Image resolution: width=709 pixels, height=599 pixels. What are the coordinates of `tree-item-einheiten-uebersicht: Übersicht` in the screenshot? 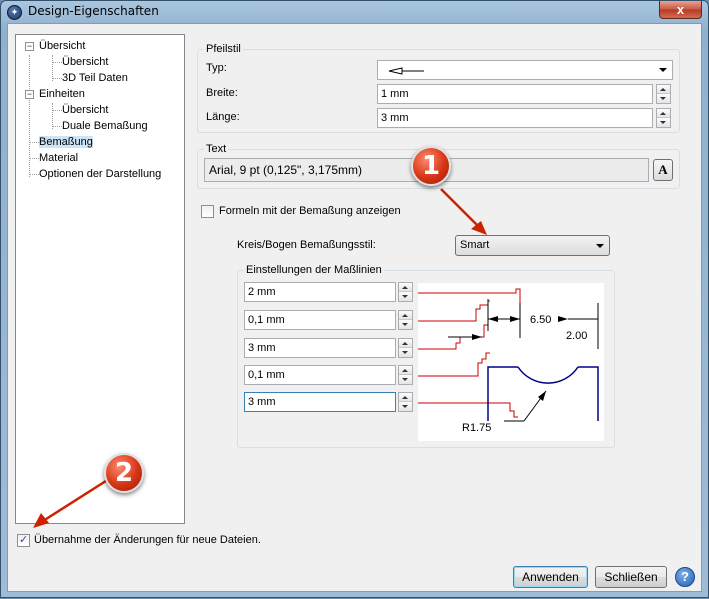 It's located at (85, 110).